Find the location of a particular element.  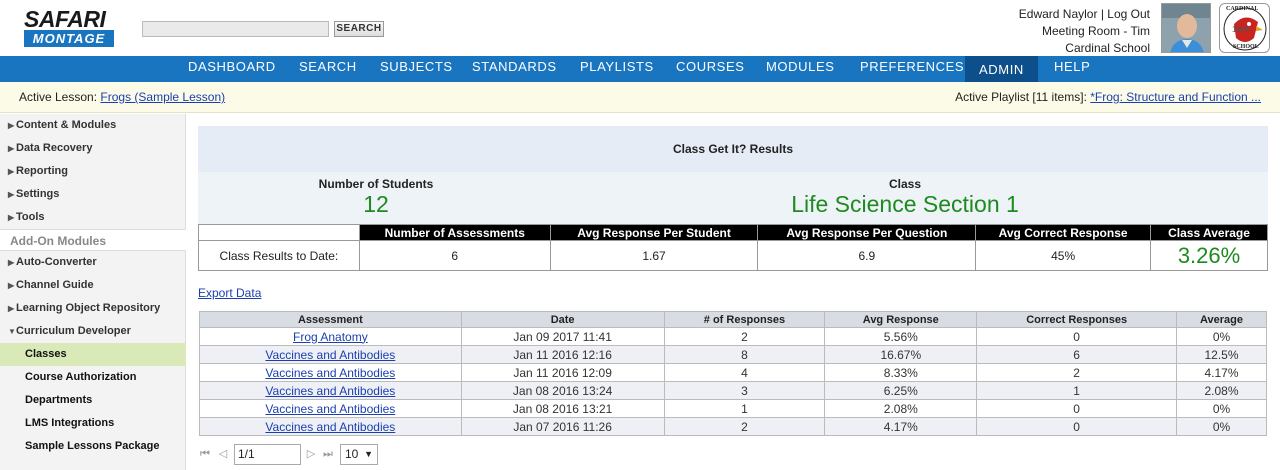

results-header: Avg Response Per Question is located at coordinates (867, 232).